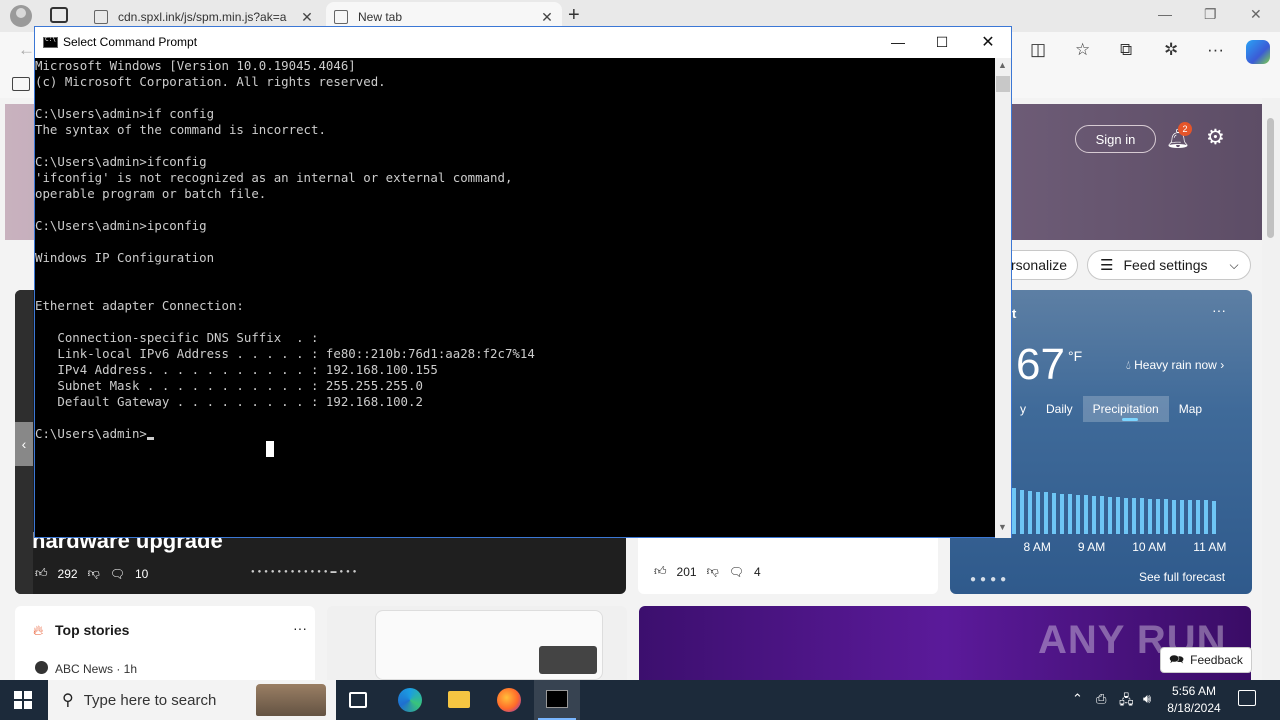  What do you see at coordinates (59, 15) in the screenshot?
I see `tab-actions-icon` at bounding box center [59, 15].